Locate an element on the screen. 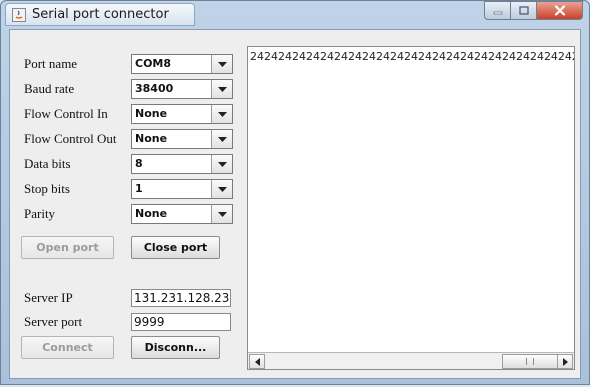 This screenshot has height=387, width=590. horizontal-scrollbar is located at coordinates (411, 360).